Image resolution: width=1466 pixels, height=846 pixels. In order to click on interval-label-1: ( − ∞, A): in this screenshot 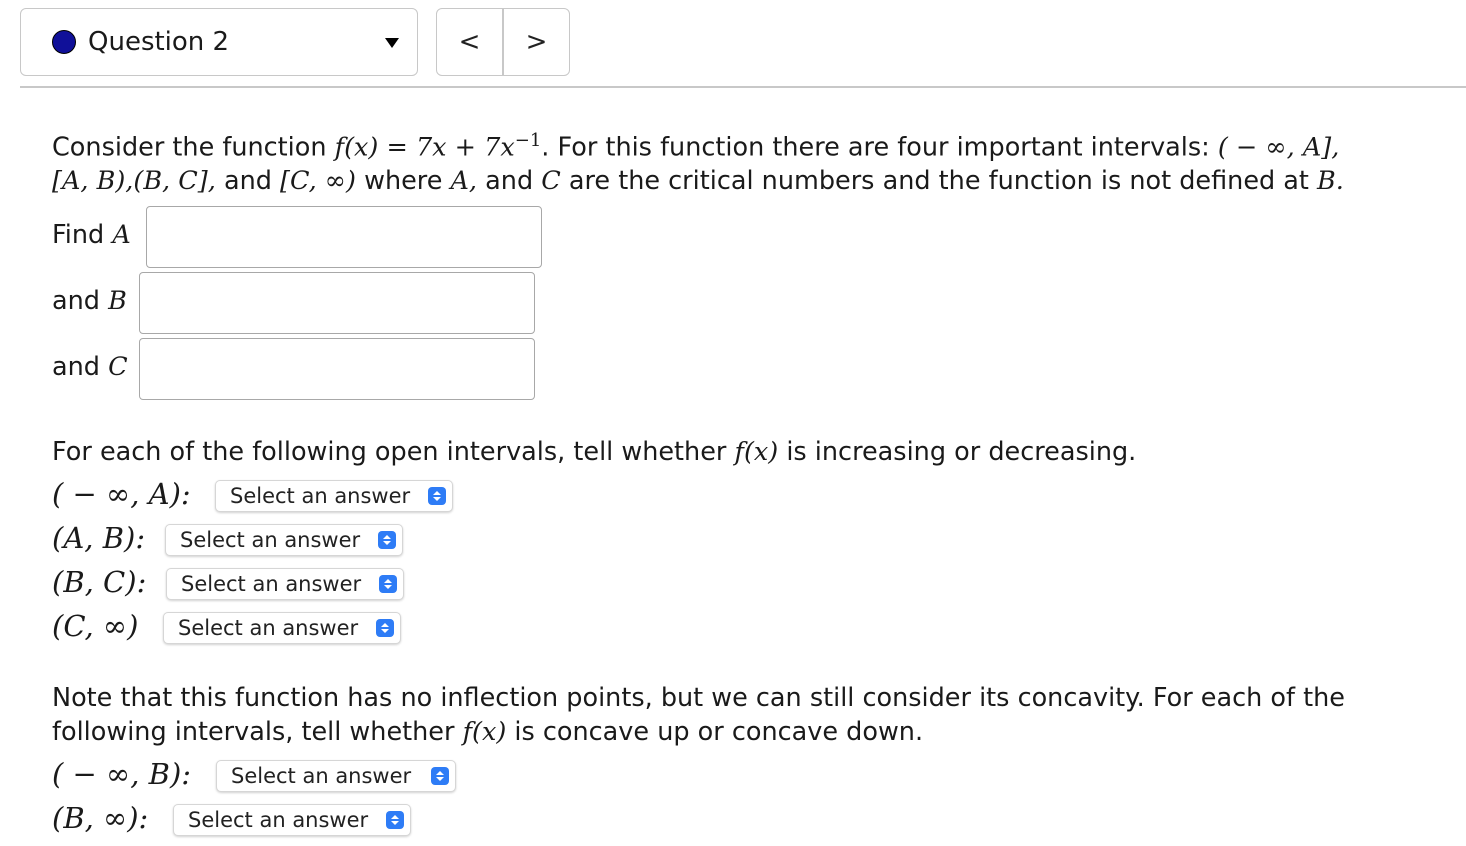, I will do `click(121, 494)`.